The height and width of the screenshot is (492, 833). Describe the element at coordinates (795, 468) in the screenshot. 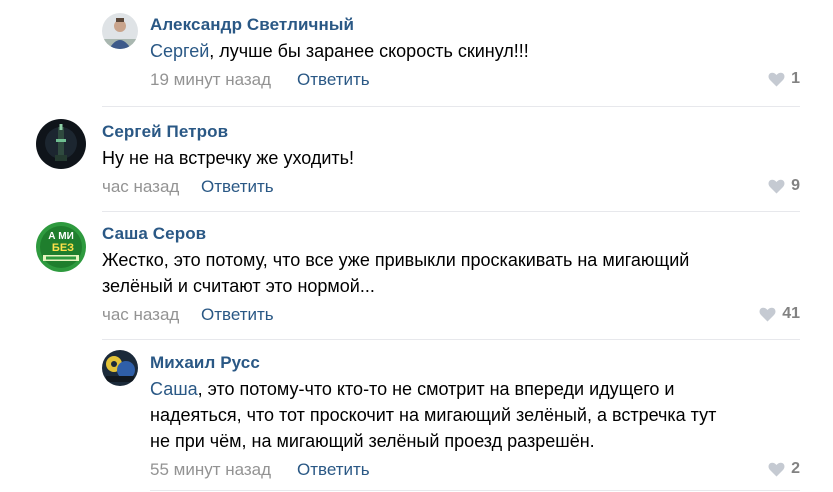

I see `like-count: 2` at that location.